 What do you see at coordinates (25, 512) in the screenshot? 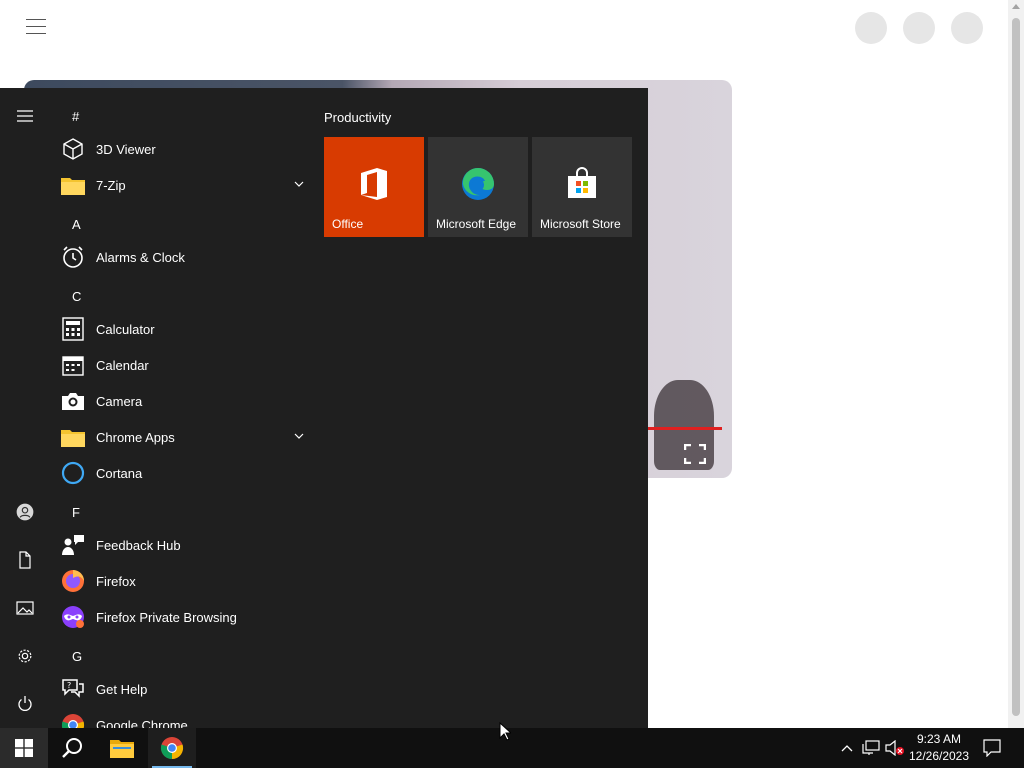
I see `user-icon` at bounding box center [25, 512].